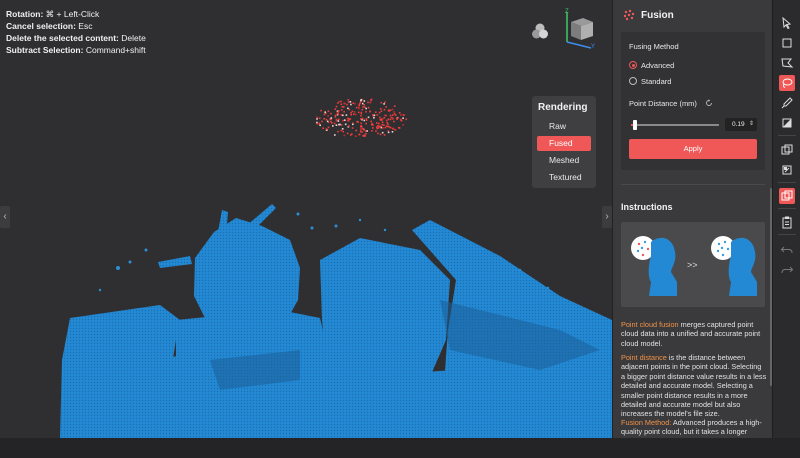 The width and height of the screenshot is (800, 458). I want to click on divider, so click(693, 184).